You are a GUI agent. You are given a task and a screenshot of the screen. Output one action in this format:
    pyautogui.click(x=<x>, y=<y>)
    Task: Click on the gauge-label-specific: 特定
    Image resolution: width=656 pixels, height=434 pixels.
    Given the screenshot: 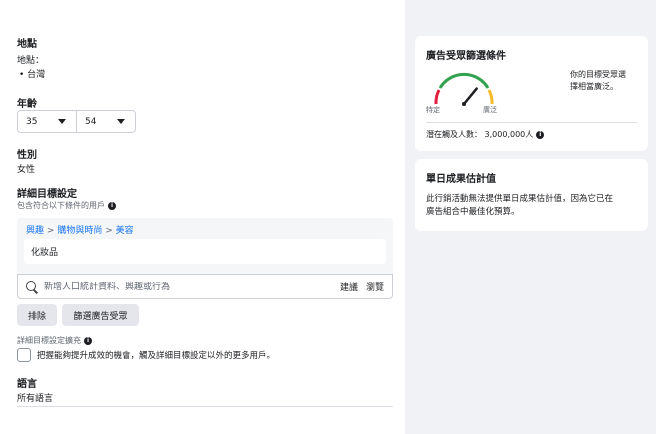 What is the action you would take?
    pyautogui.click(x=433, y=110)
    